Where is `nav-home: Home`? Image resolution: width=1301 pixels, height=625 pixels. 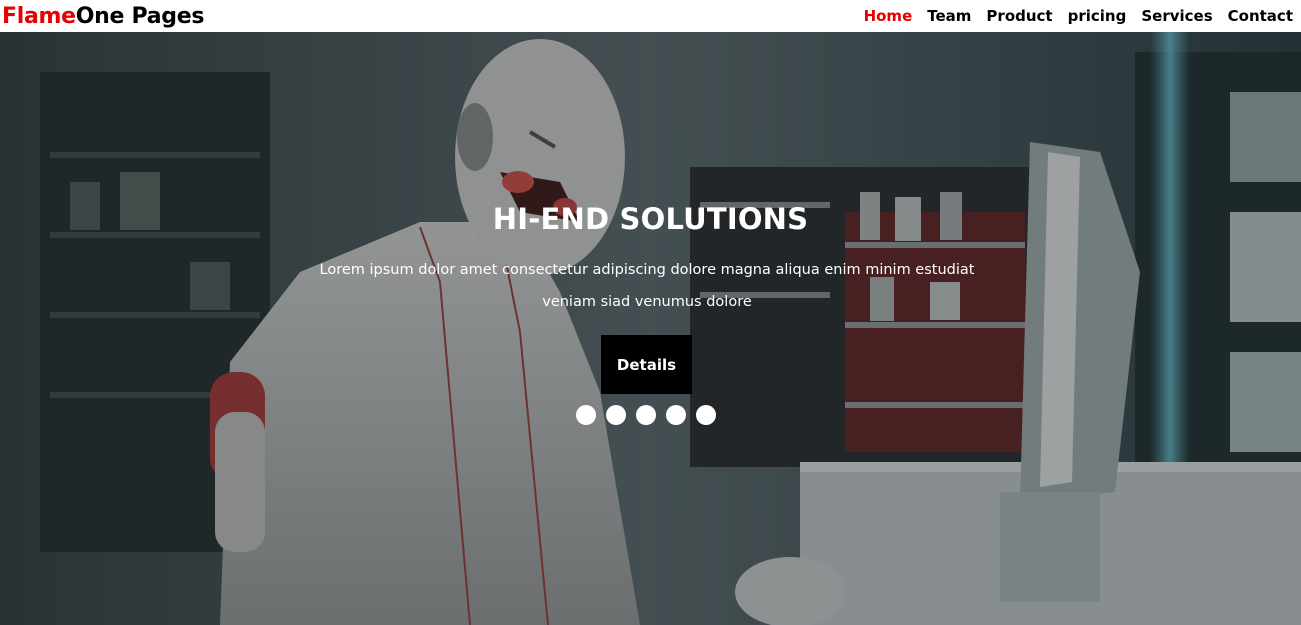 nav-home: Home is located at coordinates (888, 16).